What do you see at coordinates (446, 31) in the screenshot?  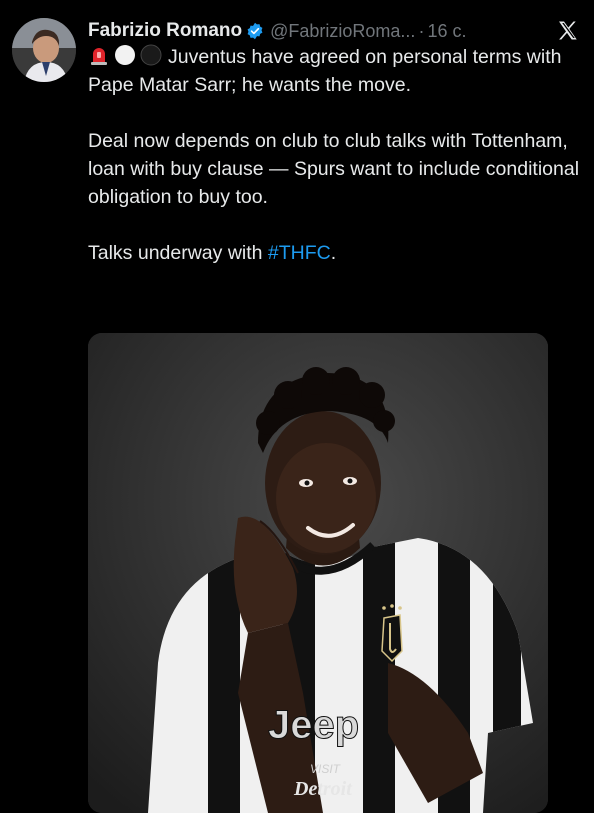 I see `post-timestamp: 16 с.` at bounding box center [446, 31].